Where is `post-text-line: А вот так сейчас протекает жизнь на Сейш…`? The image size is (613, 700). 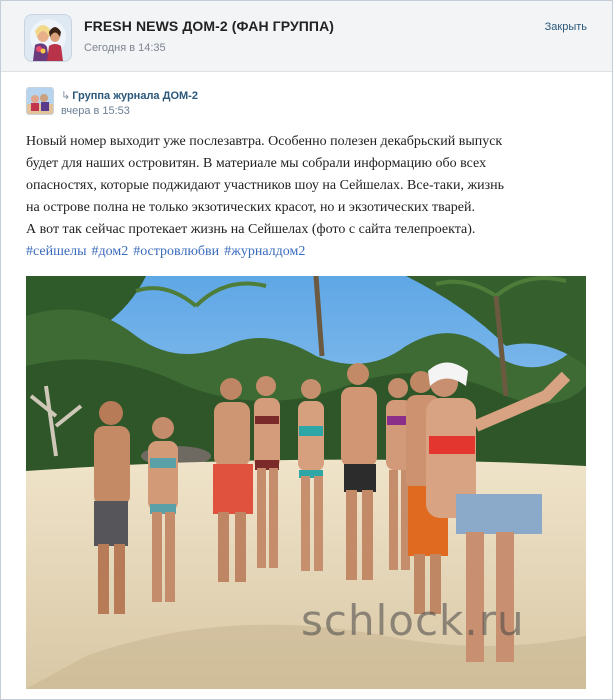
post-text-line: А вот так сейчас протекает жизнь на Сейш… is located at coordinates (251, 229).